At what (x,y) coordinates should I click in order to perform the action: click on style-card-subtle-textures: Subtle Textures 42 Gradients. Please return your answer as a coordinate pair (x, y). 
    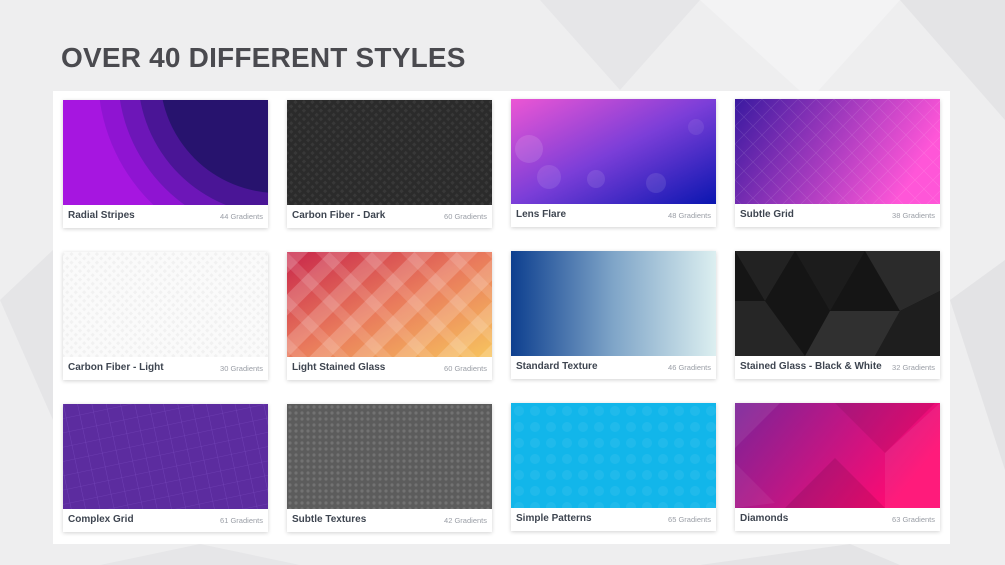
    Looking at the image, I should click on (389, 468).